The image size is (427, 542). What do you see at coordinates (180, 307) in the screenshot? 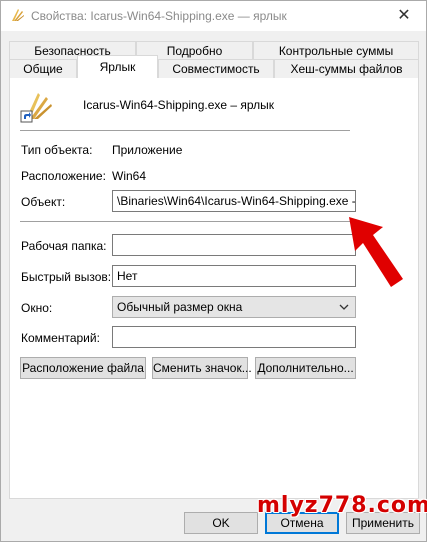
I see `run-select-value: Обычный размер окна` at bounding box center [180, 307].